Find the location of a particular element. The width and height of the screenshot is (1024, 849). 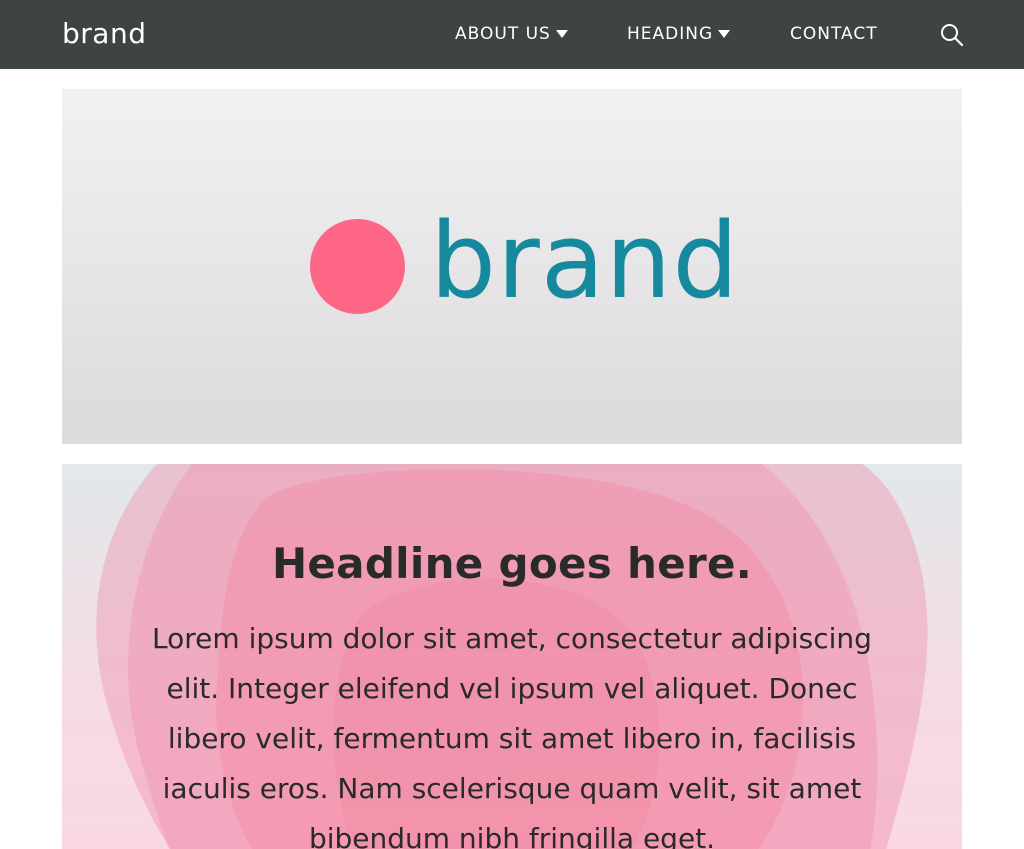

hero-brand-wordmark: brand is located at coordinates (585, 261).